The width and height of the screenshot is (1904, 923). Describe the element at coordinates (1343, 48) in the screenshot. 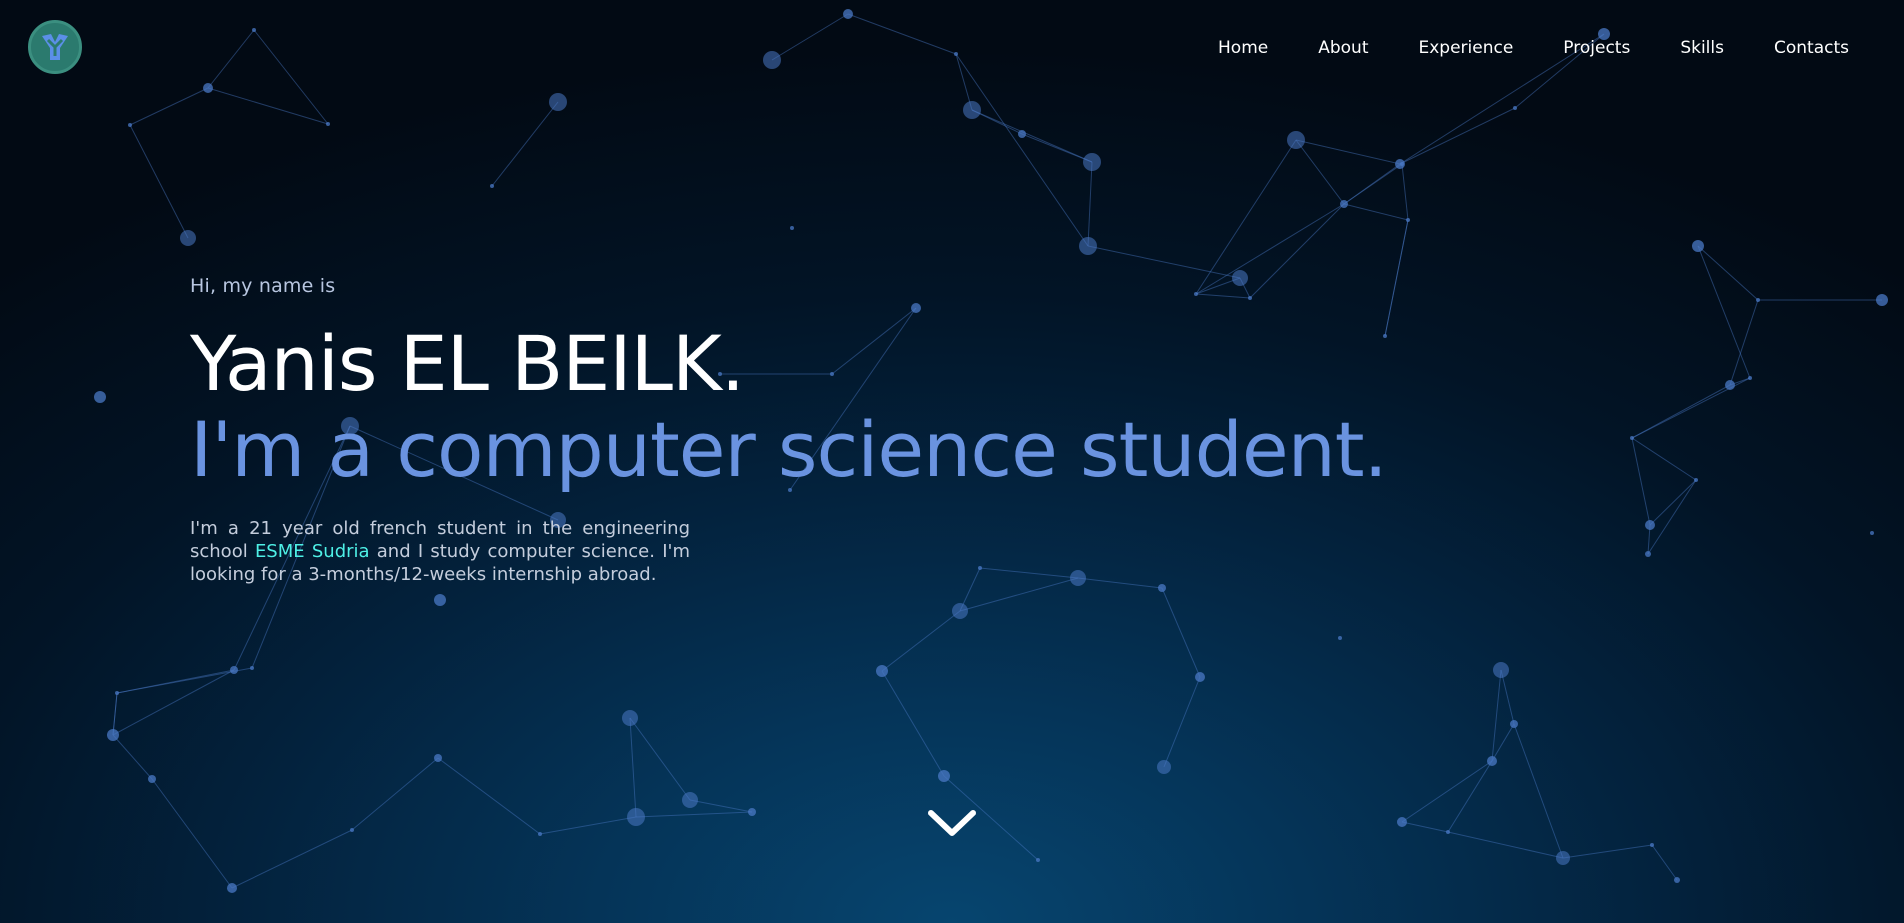

I see `nav-about: About` at that location.